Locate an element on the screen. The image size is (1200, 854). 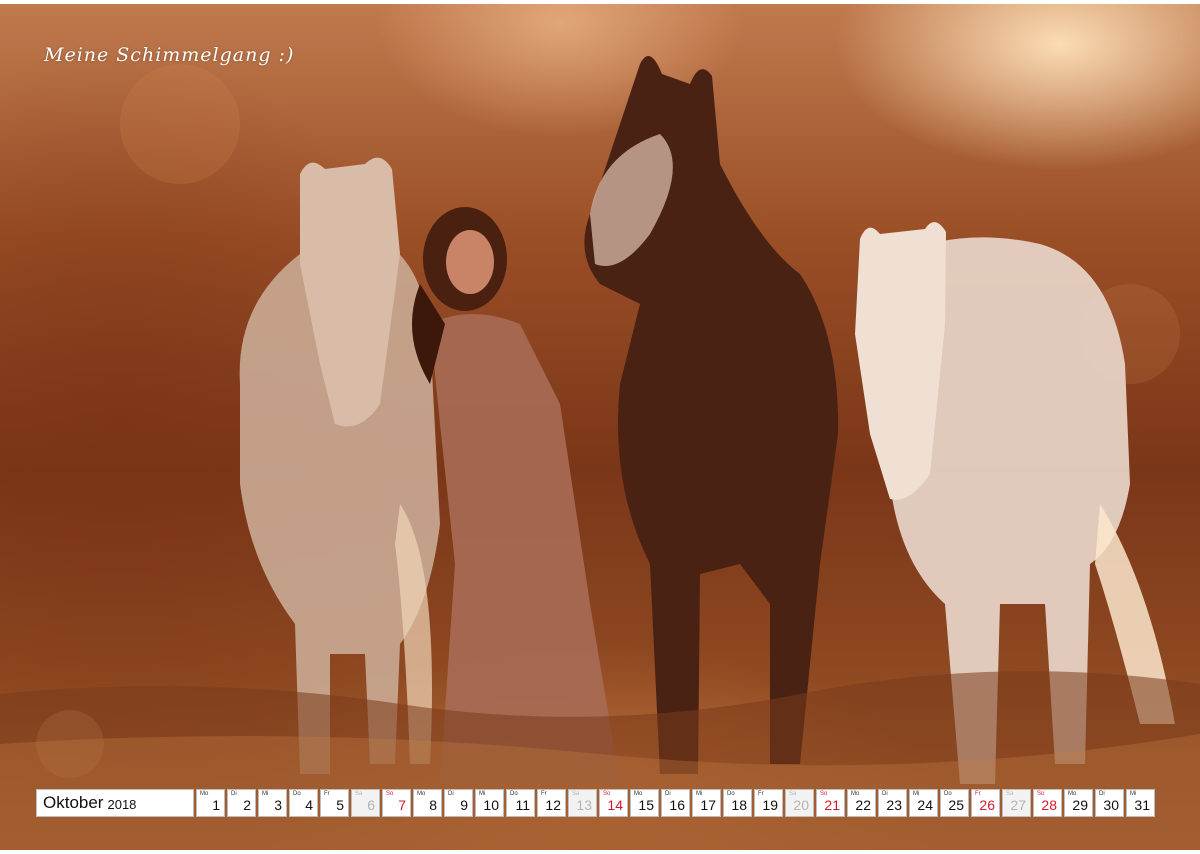
photo-caption: Meine Schimmelgang :) is located at coordinates (169, 55).